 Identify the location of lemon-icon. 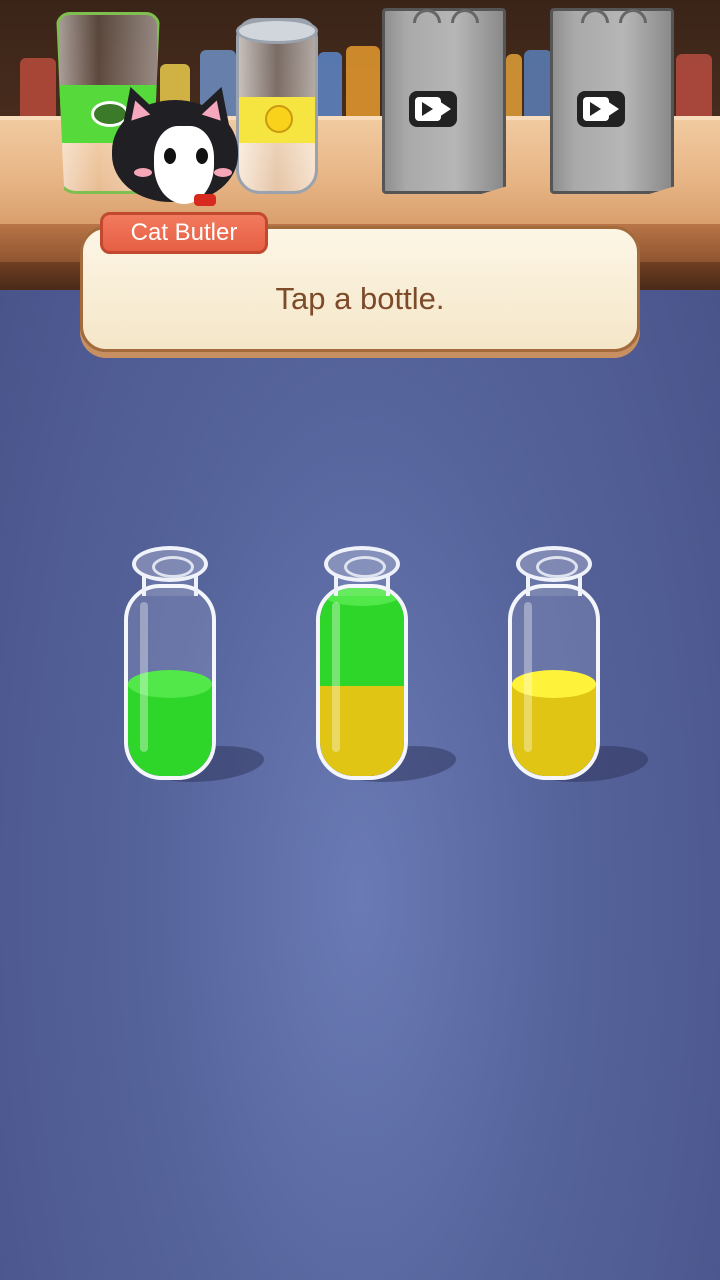
(279, 119).